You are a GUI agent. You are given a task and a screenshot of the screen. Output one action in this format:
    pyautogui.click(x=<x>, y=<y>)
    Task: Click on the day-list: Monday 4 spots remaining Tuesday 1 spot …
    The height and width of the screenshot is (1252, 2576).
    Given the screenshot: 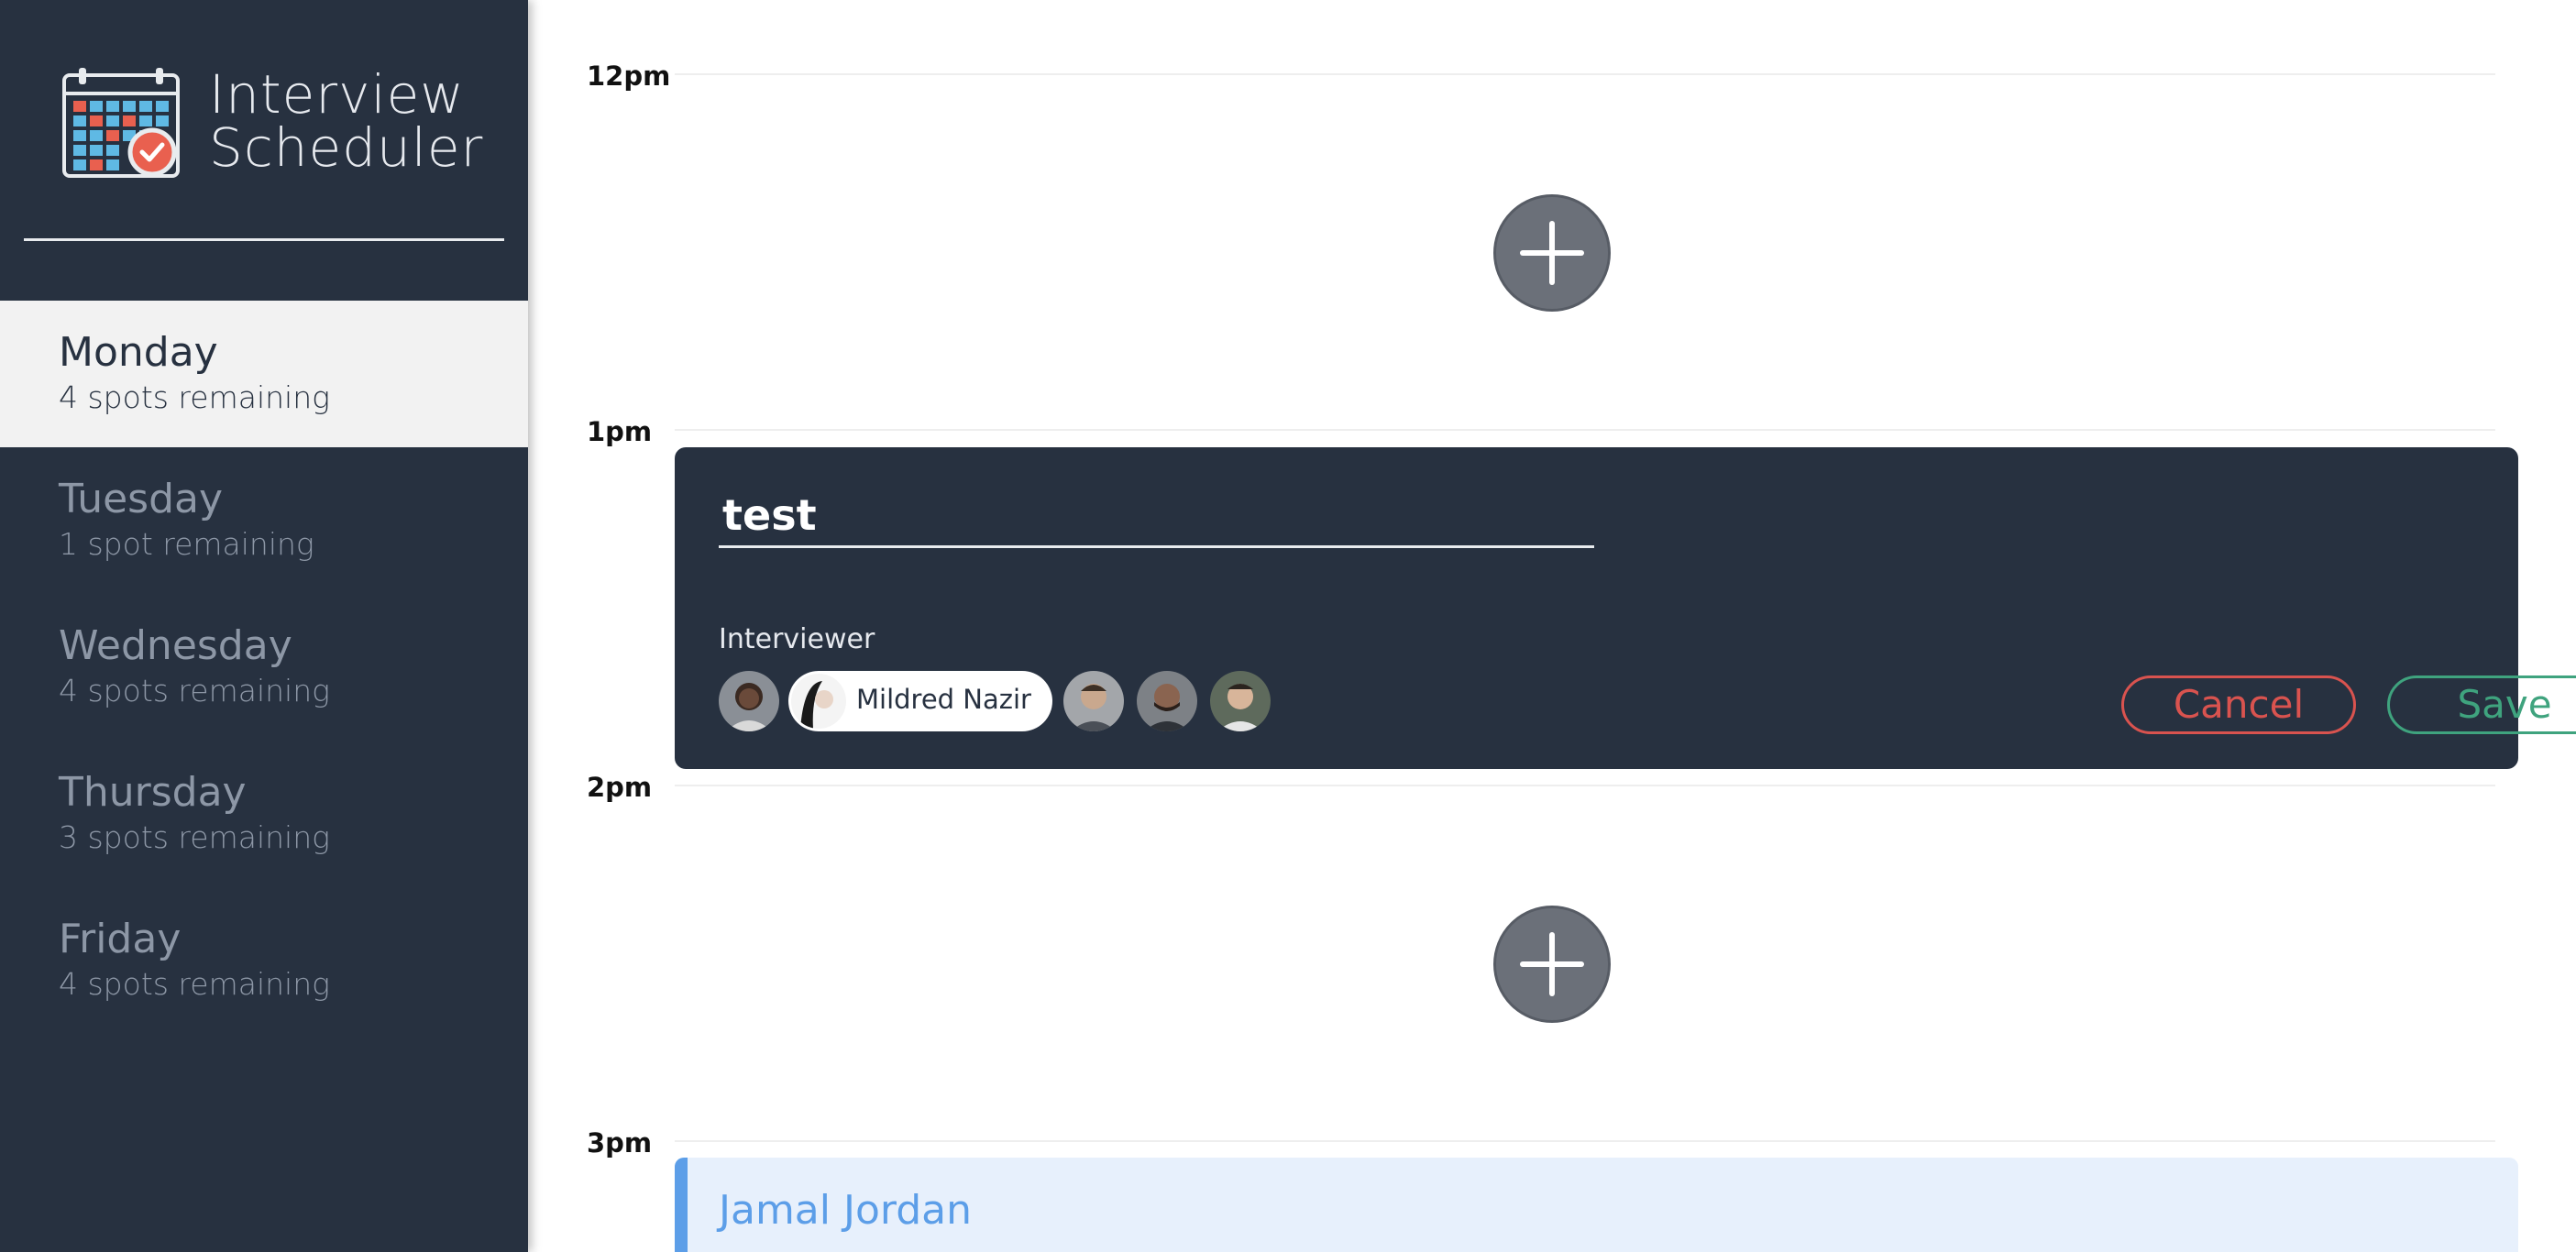 What is the action you would take?
    pyautogui.click(x=264, y=667)
    